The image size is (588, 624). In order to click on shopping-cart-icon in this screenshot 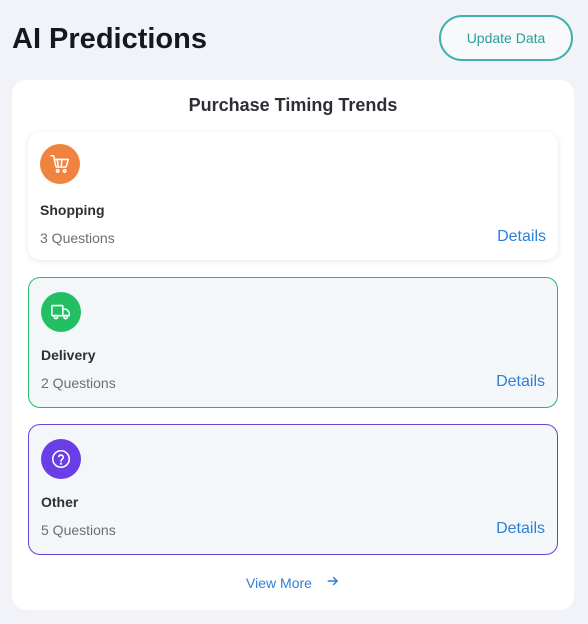, I will do `click(60, 164)`.